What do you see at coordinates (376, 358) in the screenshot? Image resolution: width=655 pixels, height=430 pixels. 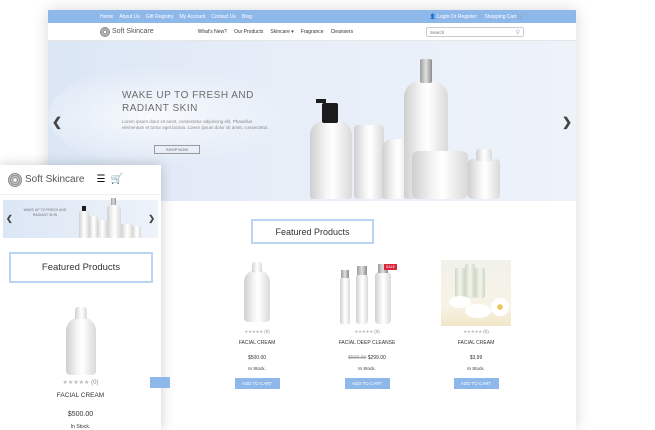 I see `price-current: $299.00` at bounding box center [376, 358].